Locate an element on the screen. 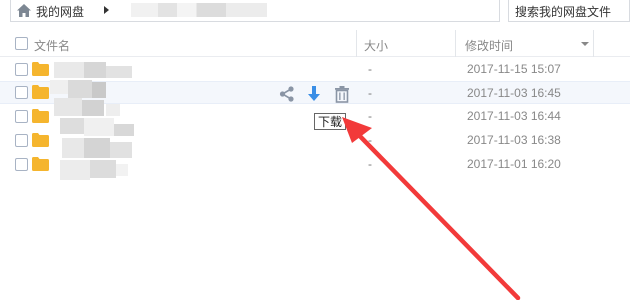 The image size is (630, 300). modified-date: 2017-11-03 16:44 is located at coordinates (514, 116).